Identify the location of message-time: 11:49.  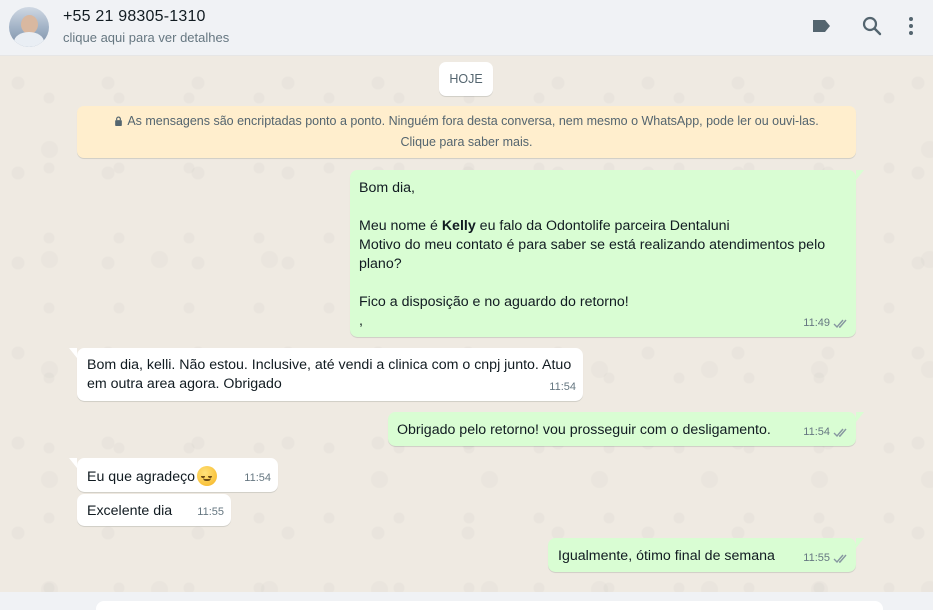
(816, 323).